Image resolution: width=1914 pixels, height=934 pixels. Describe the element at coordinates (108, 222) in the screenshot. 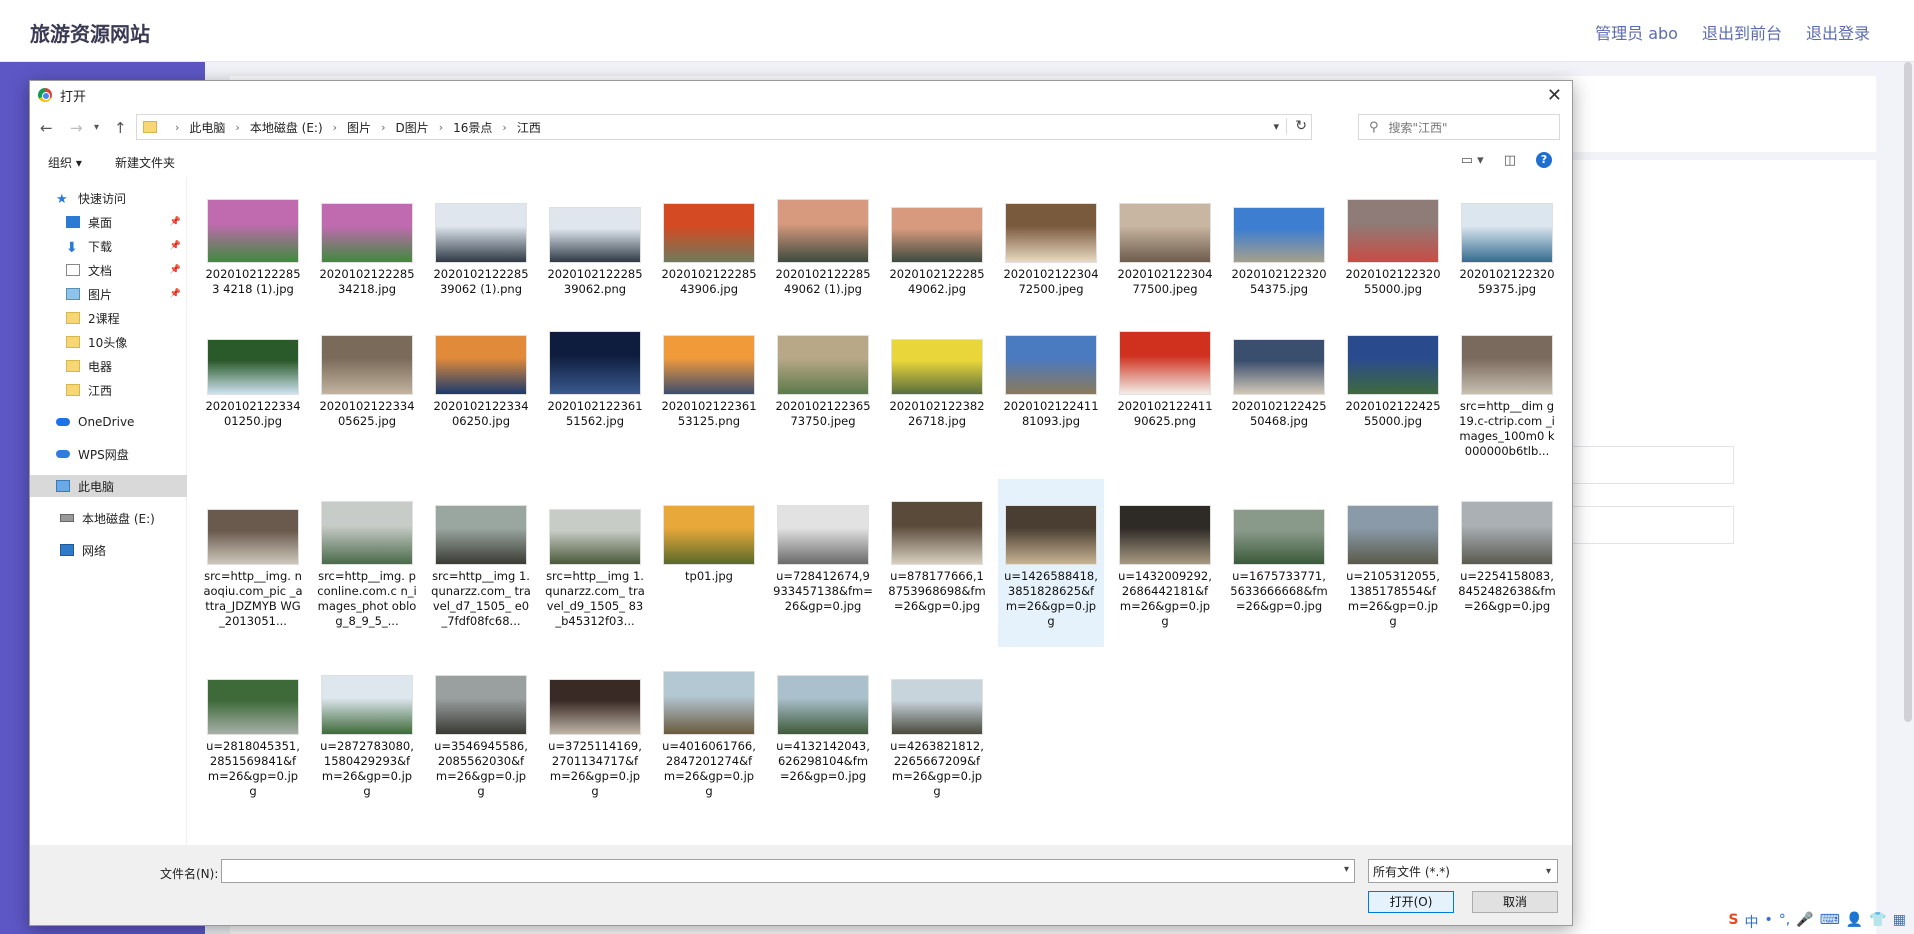

I see `nav-item: 桌面 📌` at that location.